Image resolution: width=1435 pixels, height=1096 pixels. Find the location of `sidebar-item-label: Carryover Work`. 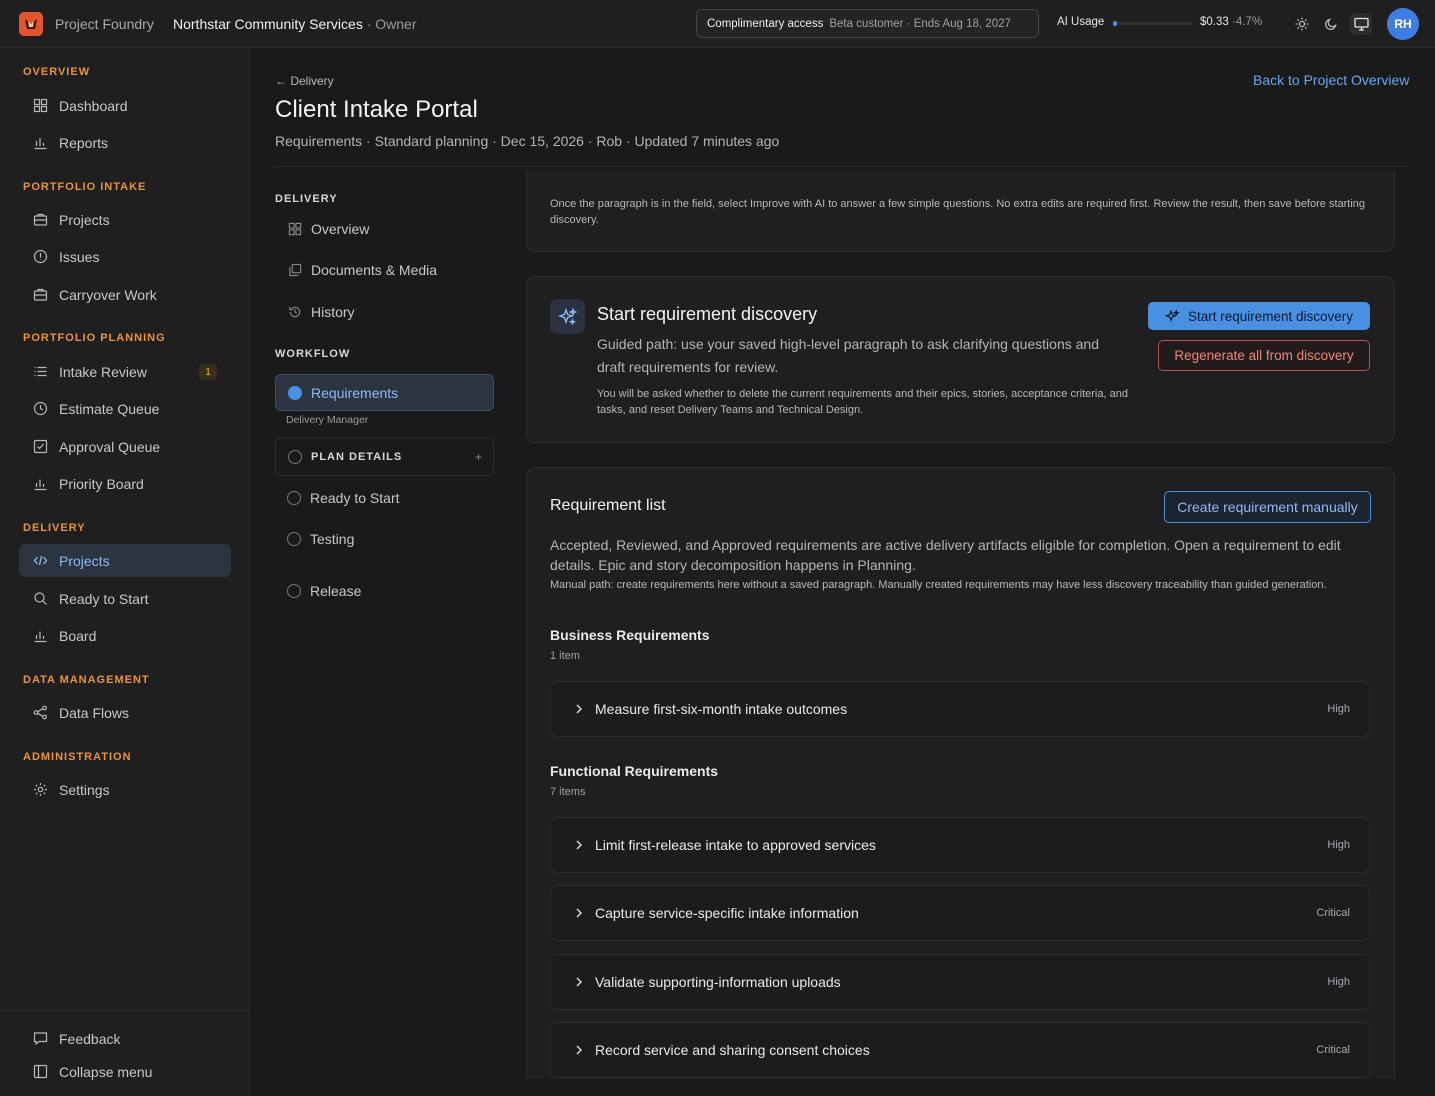

sidebar-item-label: Carryover Work is located at coordinates (108, 294).